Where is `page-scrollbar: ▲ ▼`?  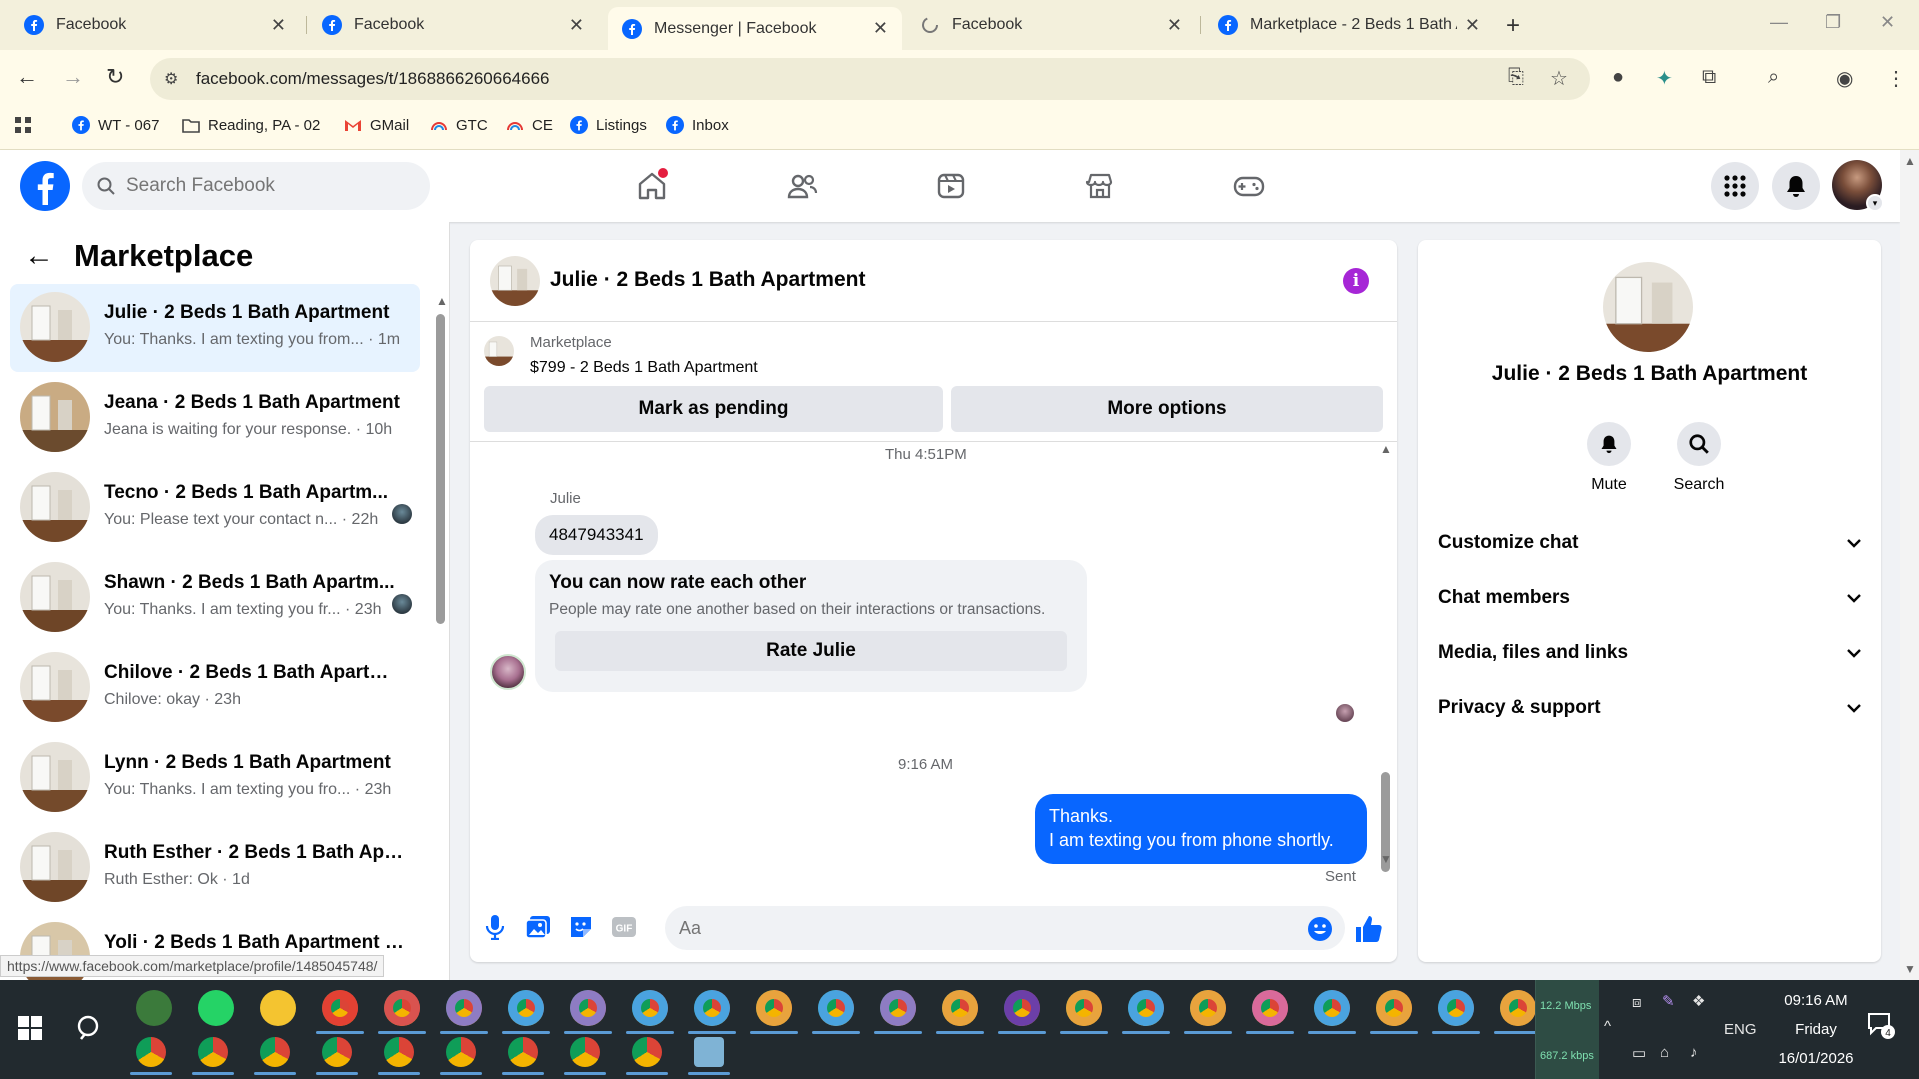 page-scrollbar: ▲ ▼ is located at coordinates (1909, 565).